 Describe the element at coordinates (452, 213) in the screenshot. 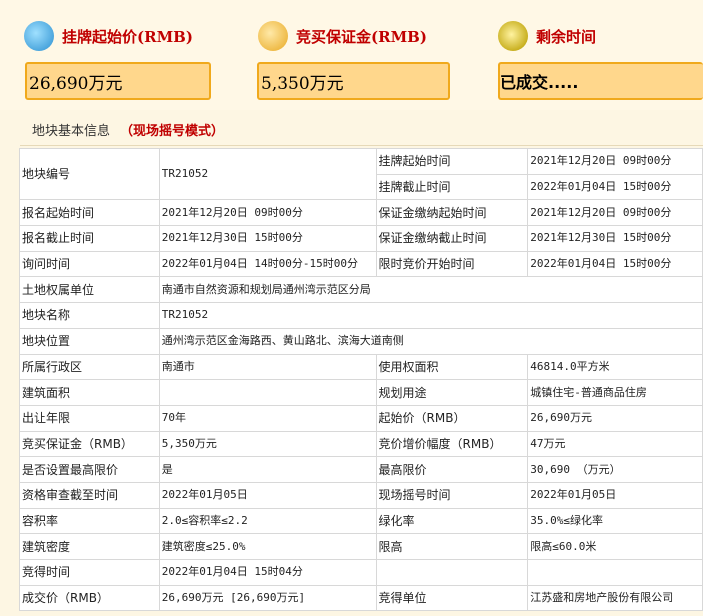

I see `cell-label: 保证金缴纳起始时间` at that location.